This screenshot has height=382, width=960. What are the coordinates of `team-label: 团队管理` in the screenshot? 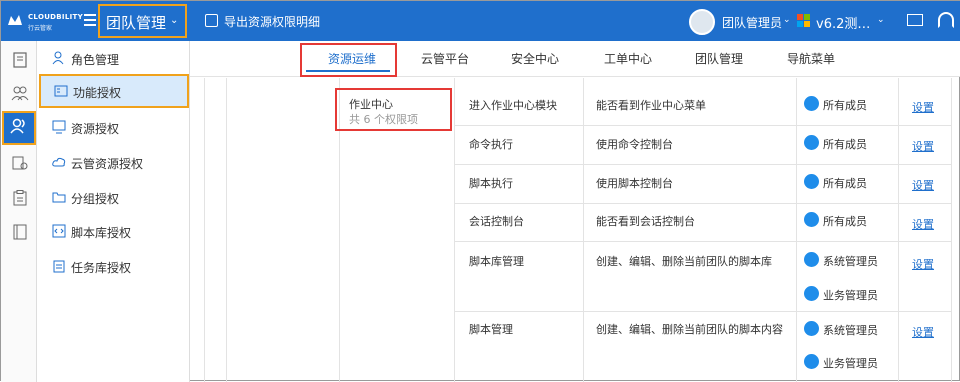 It's located at (136, 23).